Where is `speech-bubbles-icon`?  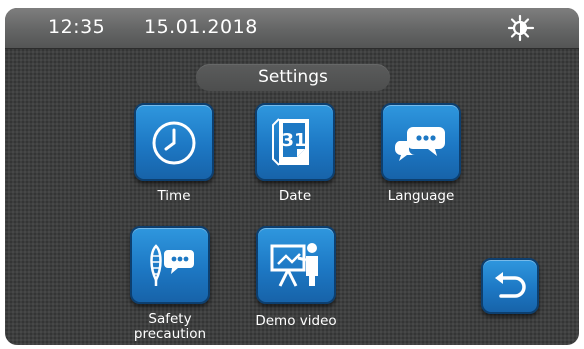
speech-bubbles-icon is located at coordinates (419, 144).